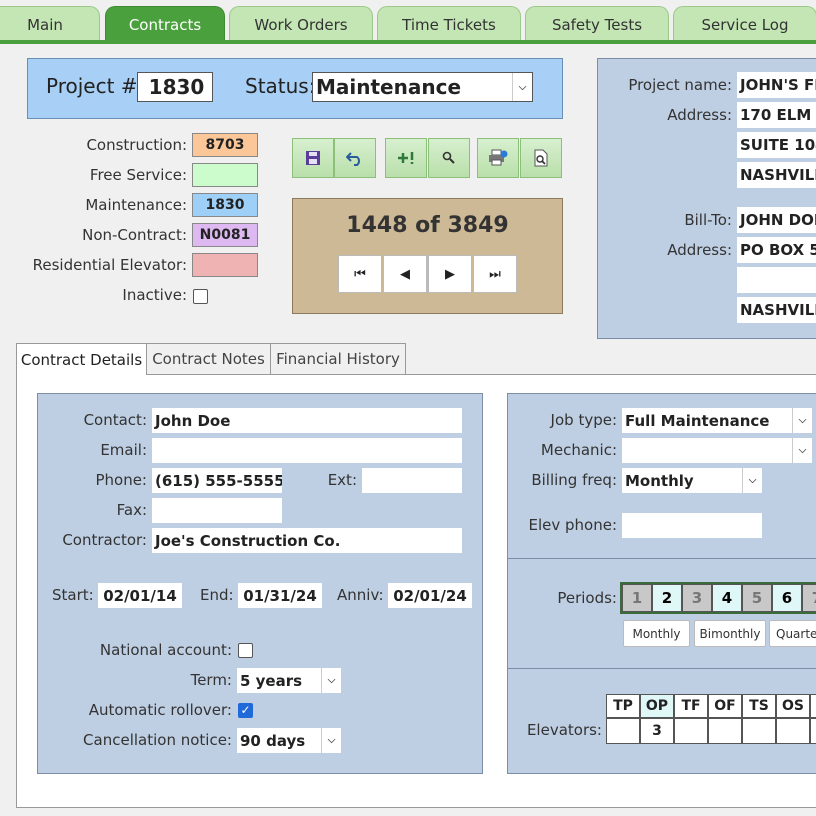 The height and width of the screenshot is (816, 816). What do you see at coordinates (661, 614) in the screenshot?
I see `periods-panel` at bounding box center [661, 614].